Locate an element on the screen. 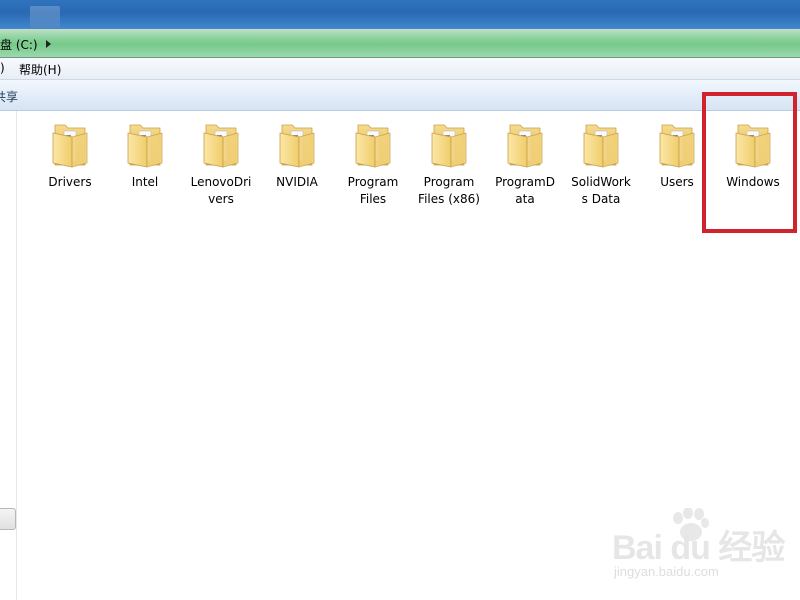 This screenshot has height=600, width=800. folder-item: Drivers is located at coordinates (70, 163).